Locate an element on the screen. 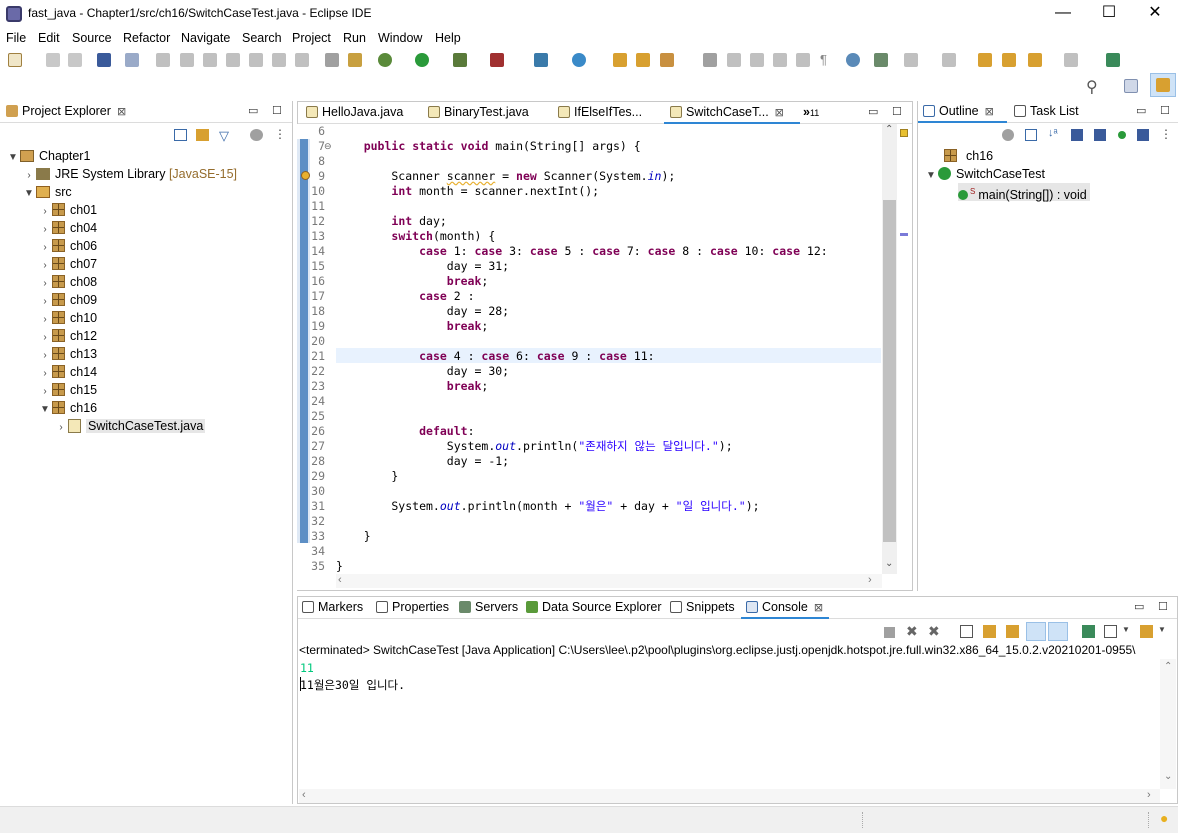  code-line: 12 int day; is located at coordinates (589, 221).